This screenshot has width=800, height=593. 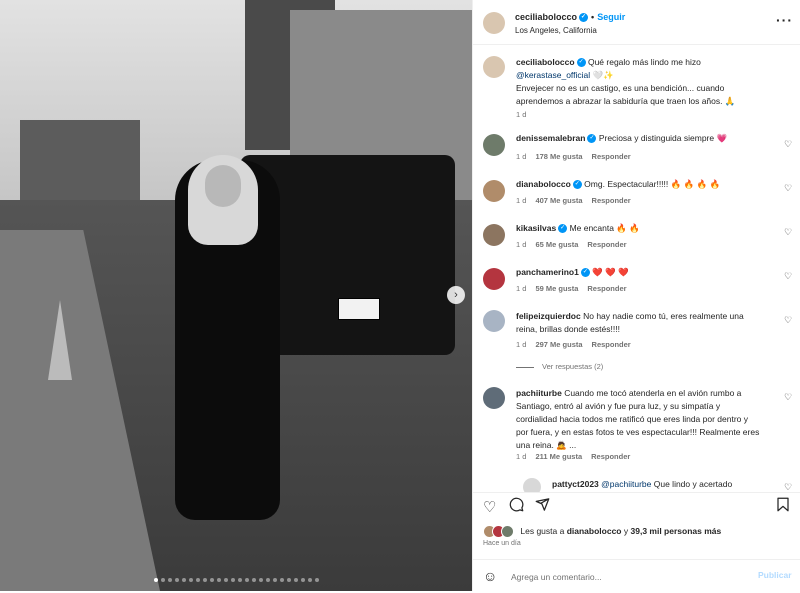 I want to click on likes-count: 39,3 mil personas más, so click(x=676, y=531).